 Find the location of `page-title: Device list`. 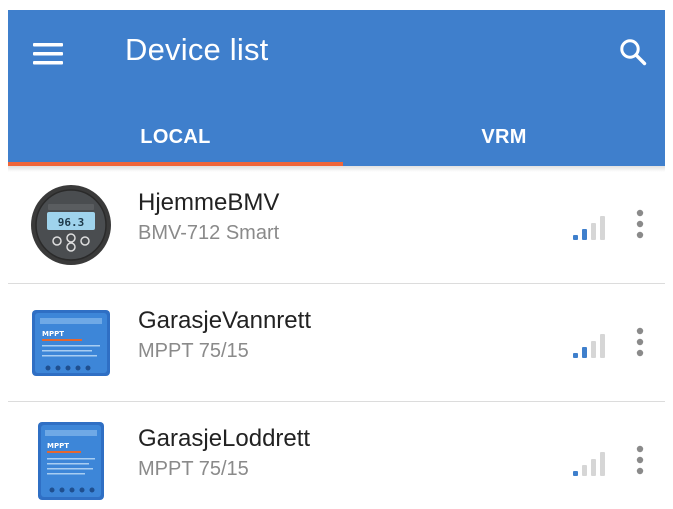

page-title: Device list is located at coordinates (197, 49).